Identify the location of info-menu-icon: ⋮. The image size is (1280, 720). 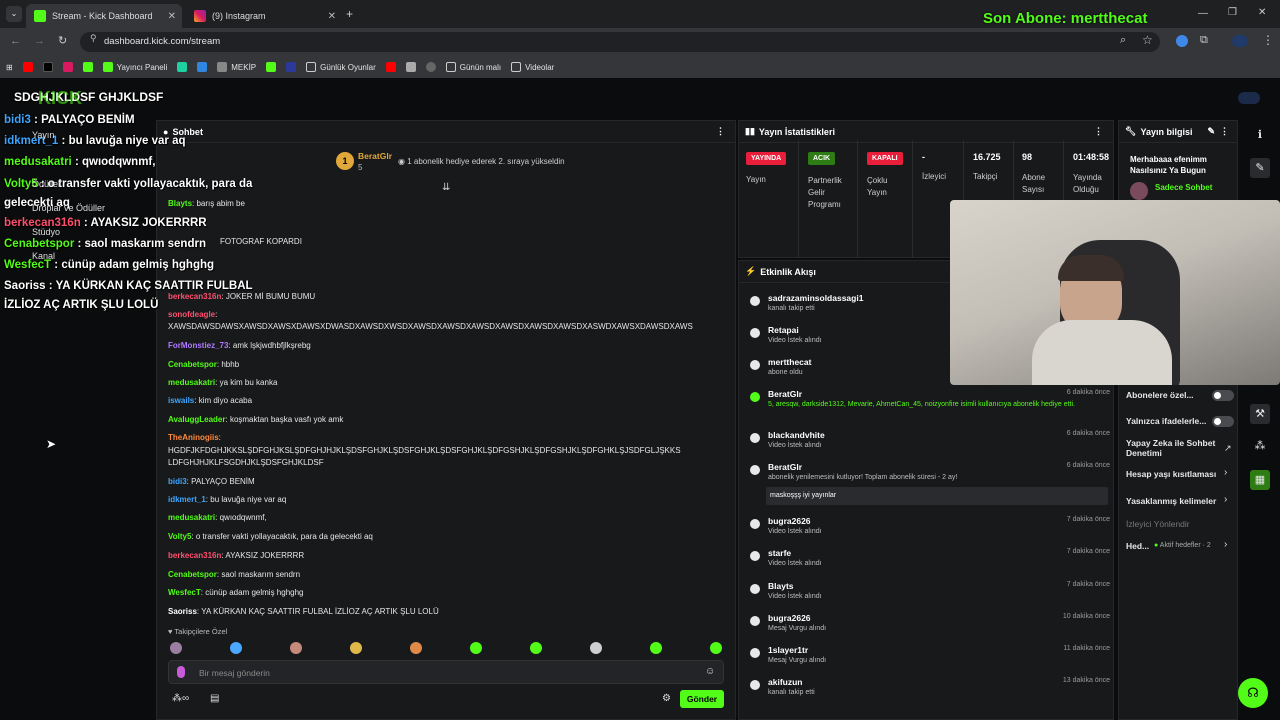
(1224, 131).